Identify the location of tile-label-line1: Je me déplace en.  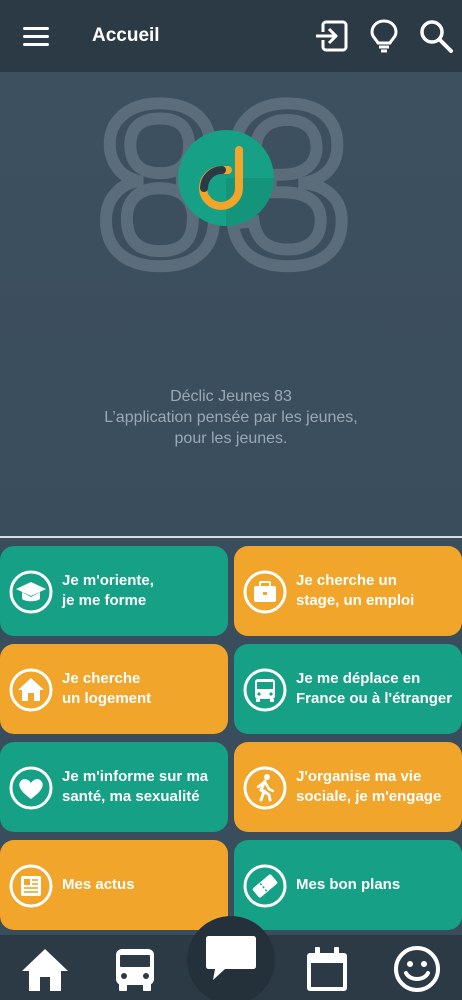
(358, 678).